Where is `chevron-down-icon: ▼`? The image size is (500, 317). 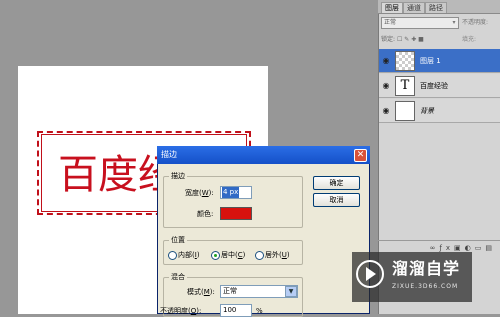 chevron-down-icon: ▼ is located at coordinates (291, 291).